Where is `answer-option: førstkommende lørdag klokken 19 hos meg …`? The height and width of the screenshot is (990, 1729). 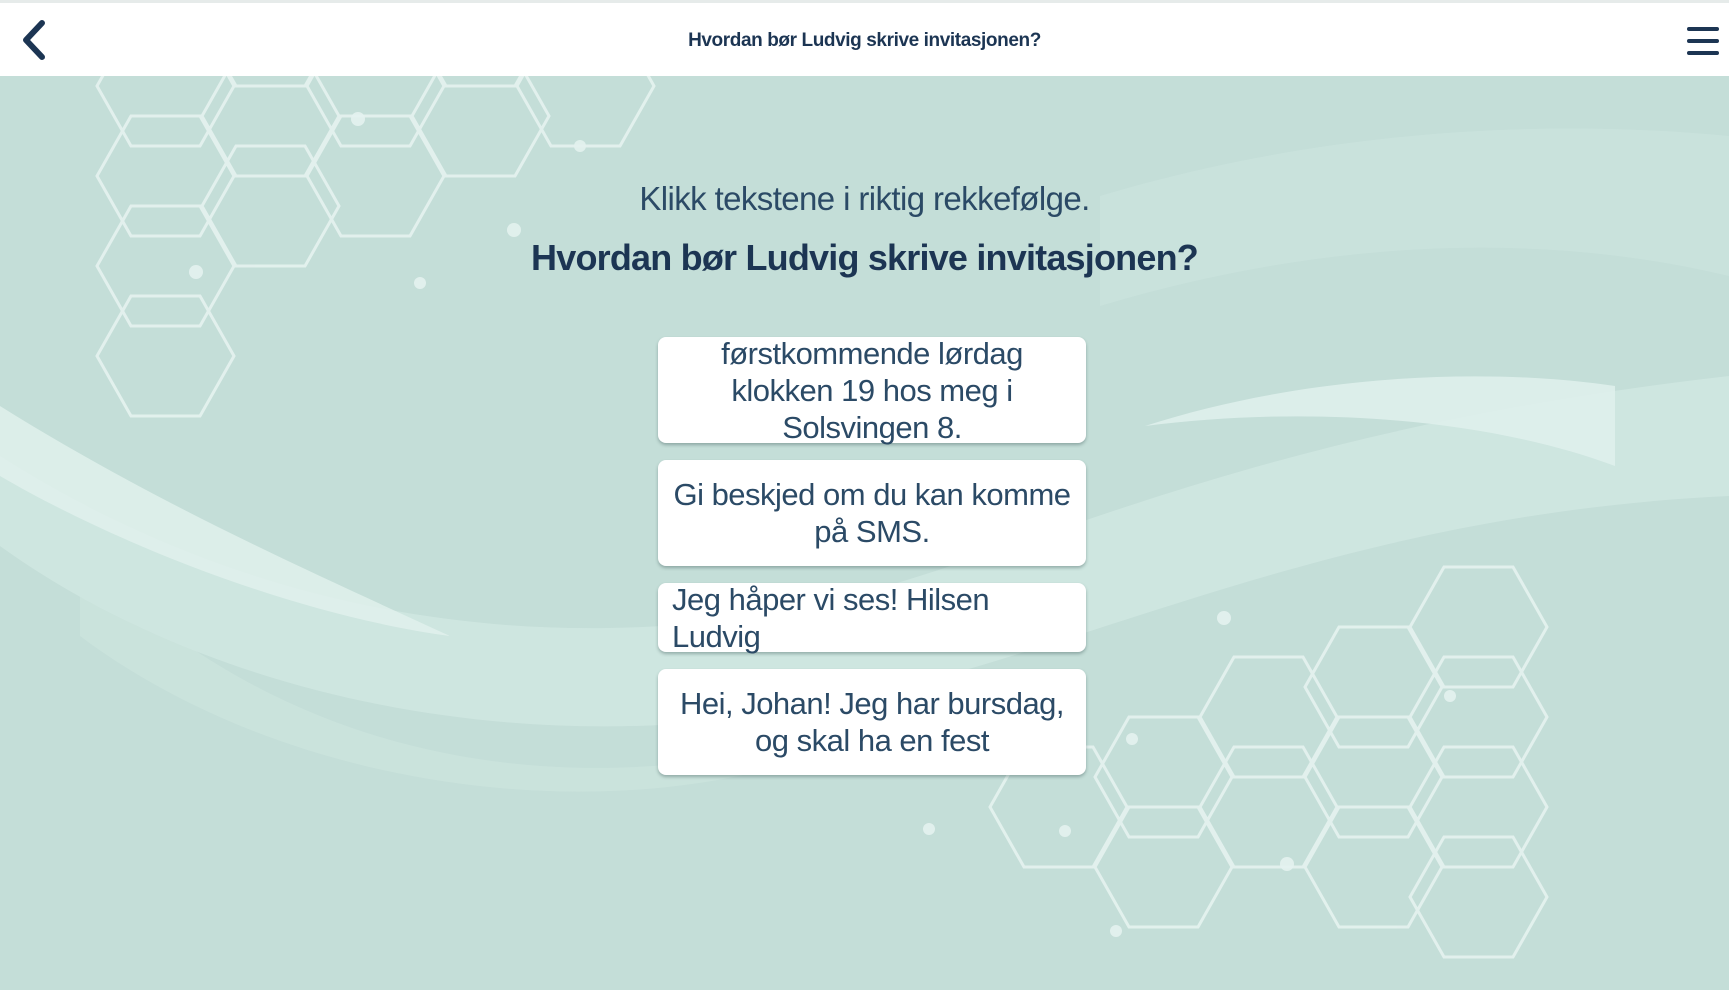 answer-option: førstkommende lørdag klokken 19 hos meg … is located at coordinates (872, 390).